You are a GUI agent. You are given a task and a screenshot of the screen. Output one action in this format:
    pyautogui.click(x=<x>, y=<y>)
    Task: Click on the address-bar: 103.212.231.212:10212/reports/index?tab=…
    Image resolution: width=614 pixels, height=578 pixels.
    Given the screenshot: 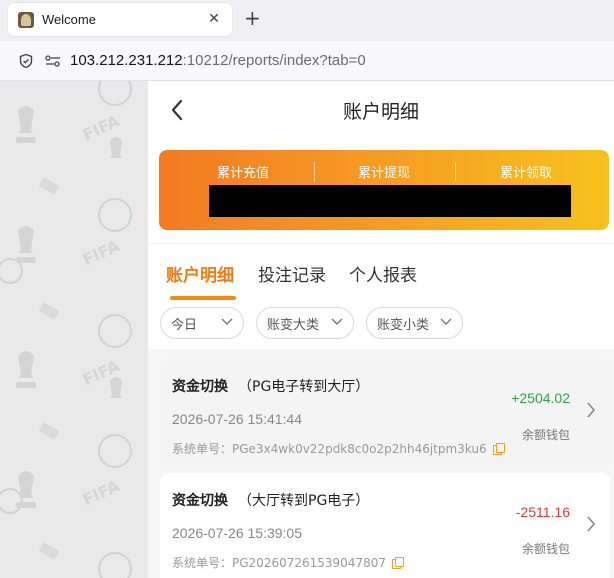 What is the action you would take?
    pyautogui.click(x=307, y=61)
    